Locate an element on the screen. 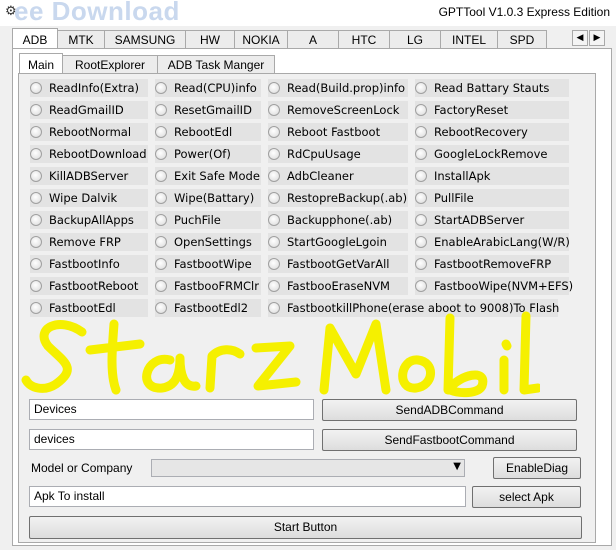 The image size is (616, 550). option-rdcpuusage: RdCpuUsage is located at coordinates (338, 154).